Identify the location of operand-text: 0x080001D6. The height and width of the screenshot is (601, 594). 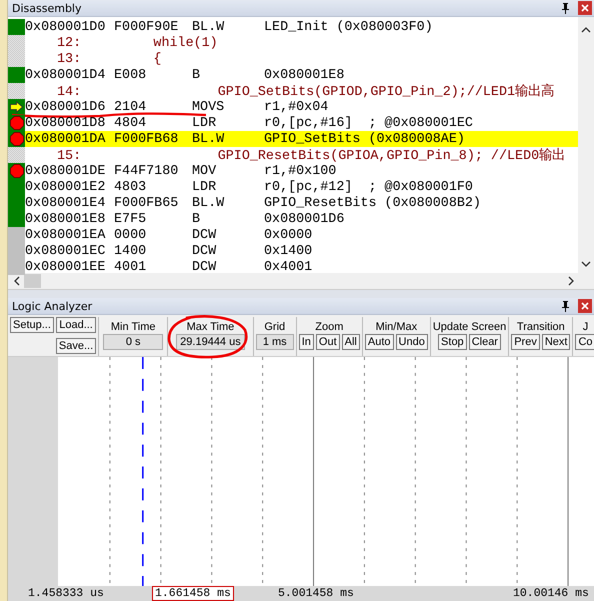
(304, 219).